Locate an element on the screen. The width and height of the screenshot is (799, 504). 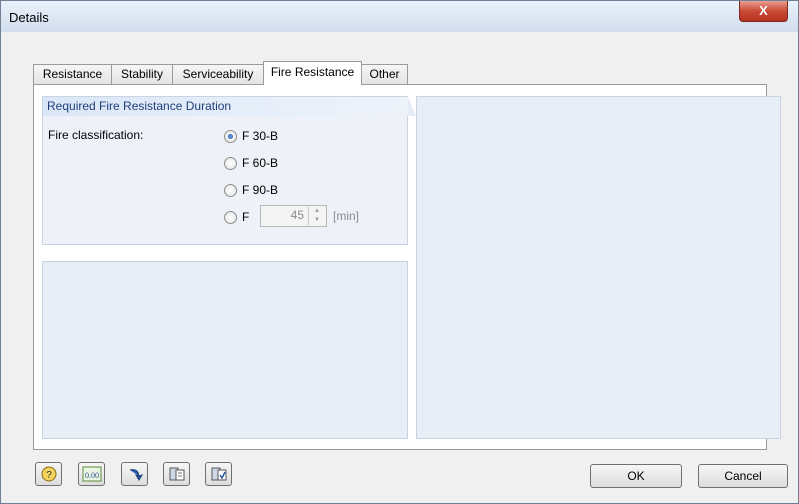
ok-button: OK is located at coordinates (636, 476).